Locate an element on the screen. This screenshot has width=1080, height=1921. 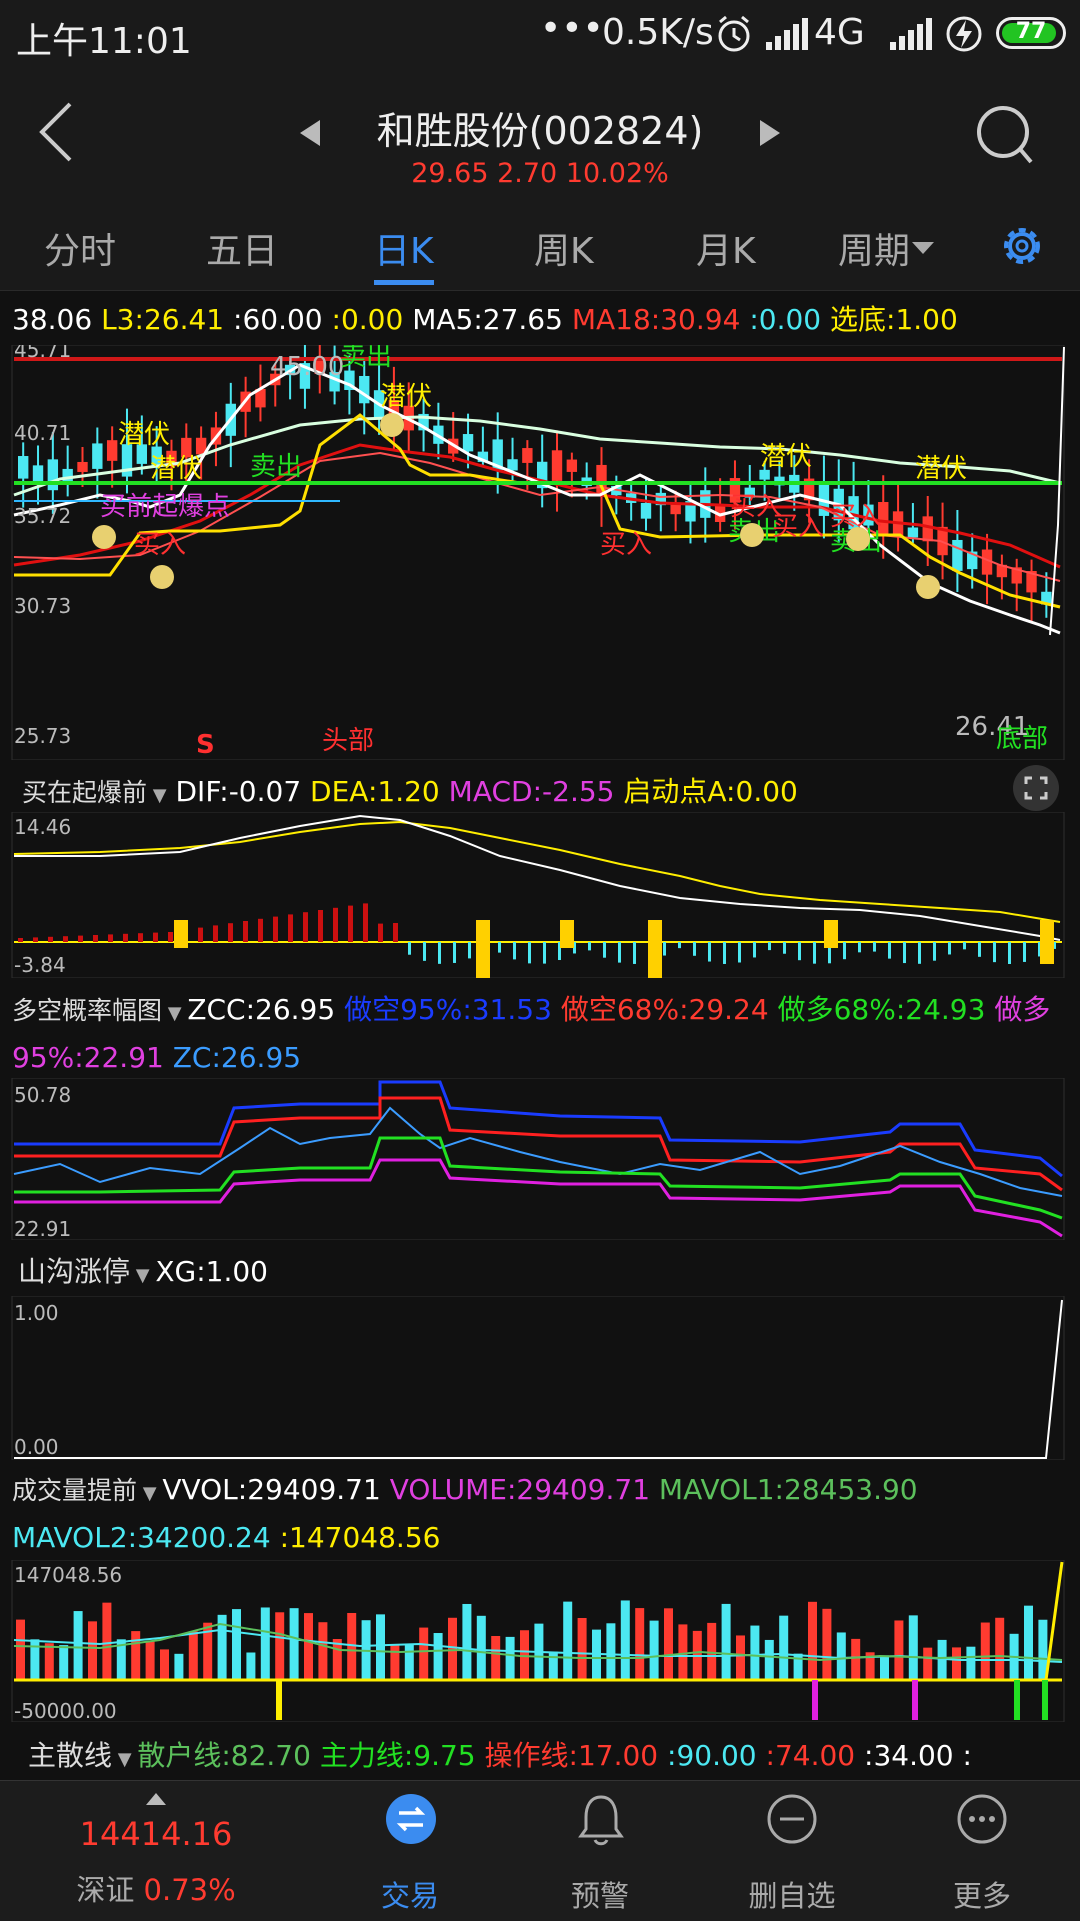
prob-k95-label: 做空95%: is located at coordinates (408, 1009).